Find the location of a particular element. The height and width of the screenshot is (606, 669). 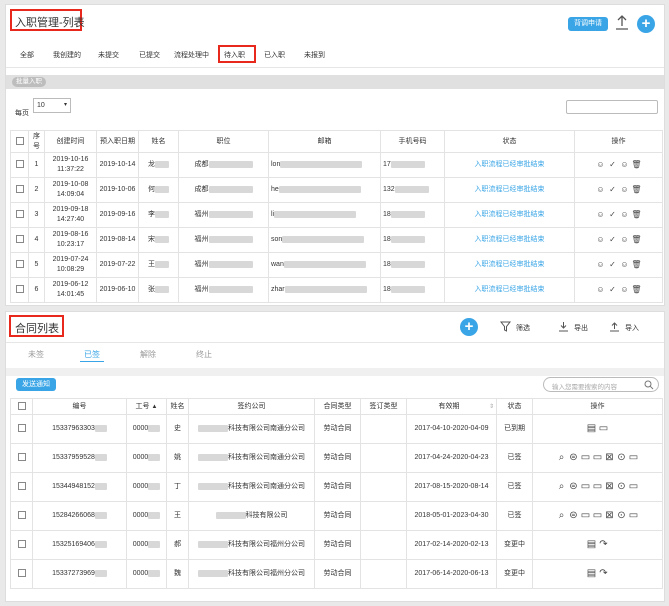

tab-unsubmitted: 未提交 is located at coordinates (108, 55).